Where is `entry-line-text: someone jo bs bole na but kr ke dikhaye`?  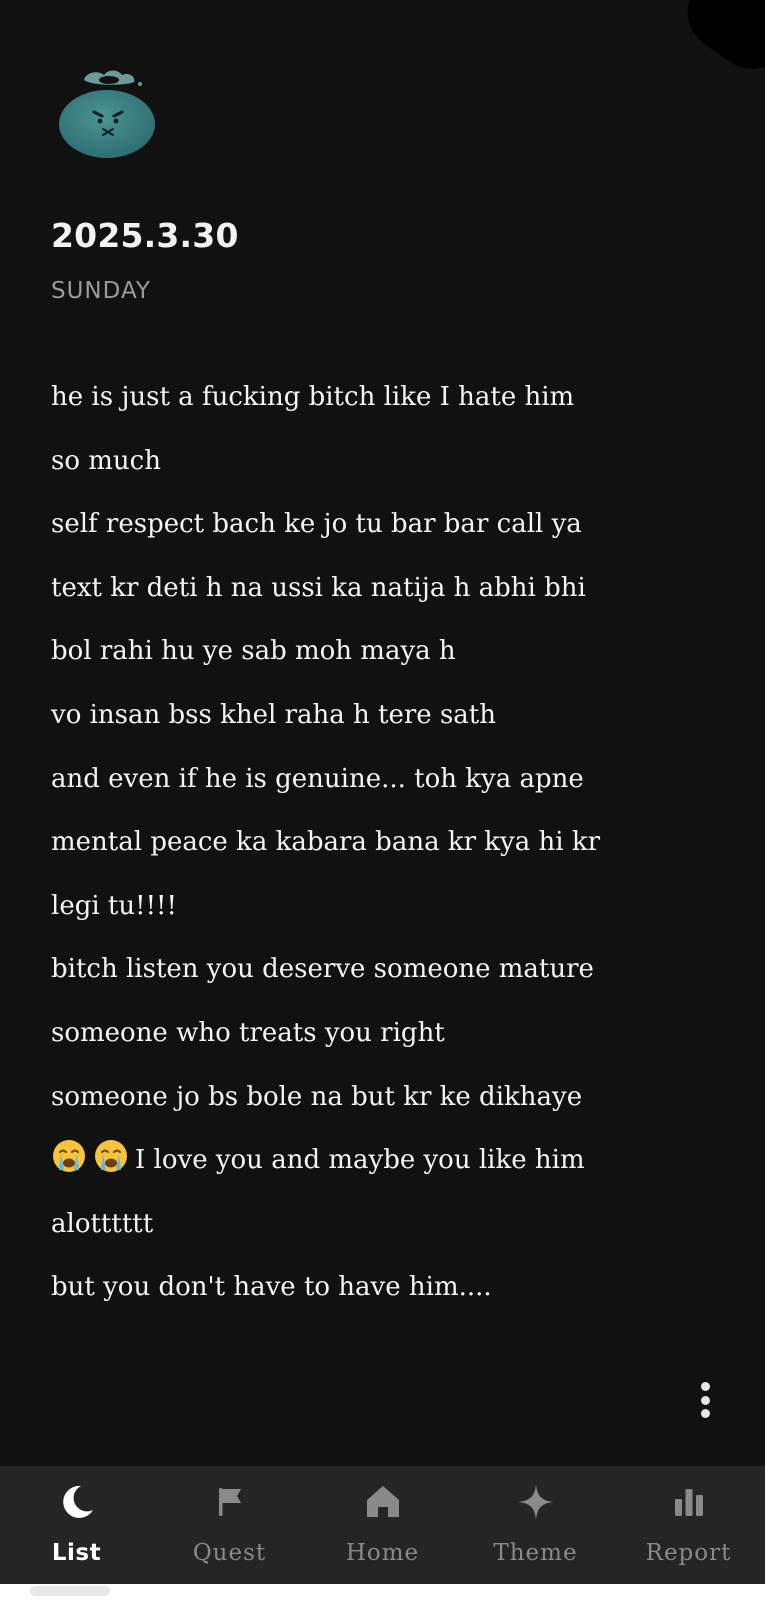 entry-line-text: someone jo bs bole na but kr ke dikhaye is located at coordinates (317, 1096).